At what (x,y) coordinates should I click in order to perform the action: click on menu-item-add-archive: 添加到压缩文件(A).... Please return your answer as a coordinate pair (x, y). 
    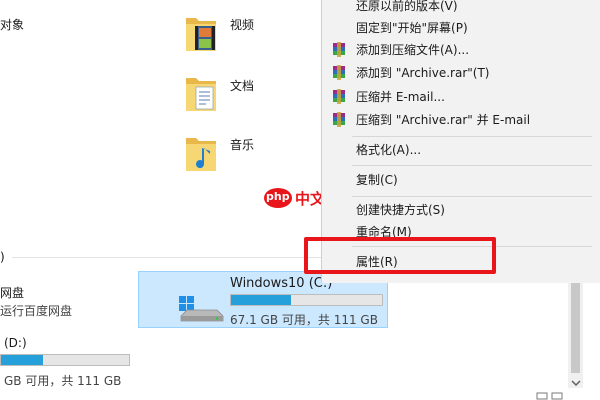
    Looking at the image, I should click on (461, 50).